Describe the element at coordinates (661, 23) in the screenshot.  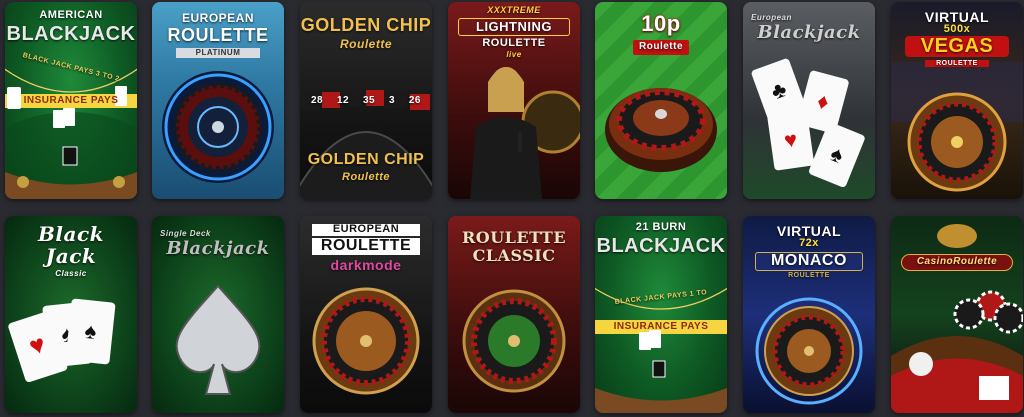
I see `tile-title: 10p` at that location.